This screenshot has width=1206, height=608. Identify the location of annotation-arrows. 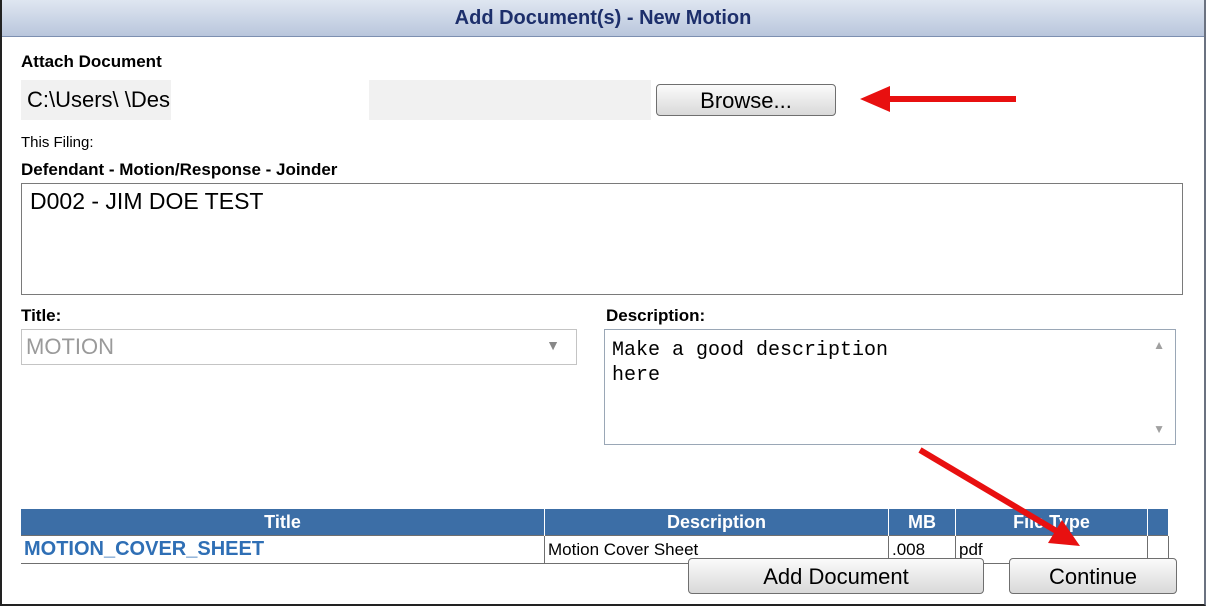
(970, 316).